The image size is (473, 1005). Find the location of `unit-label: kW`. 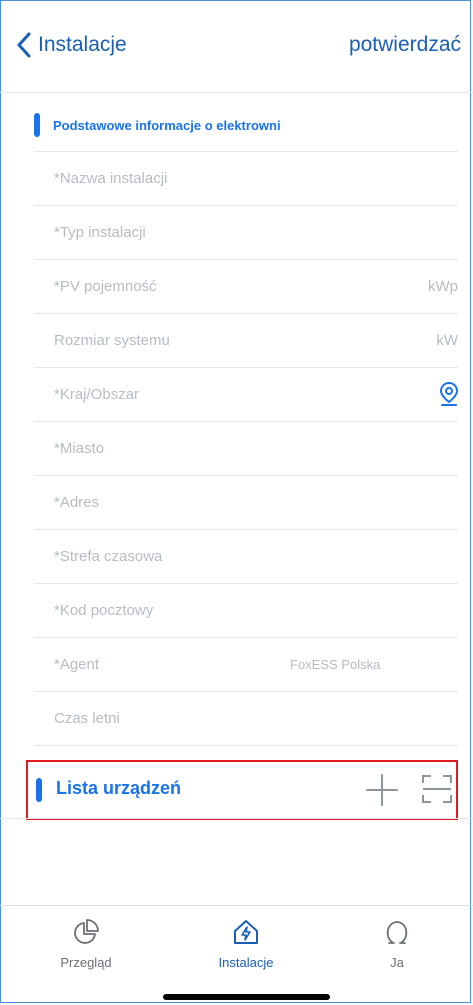

unit-label: kW is located at coordinates (447, 340).